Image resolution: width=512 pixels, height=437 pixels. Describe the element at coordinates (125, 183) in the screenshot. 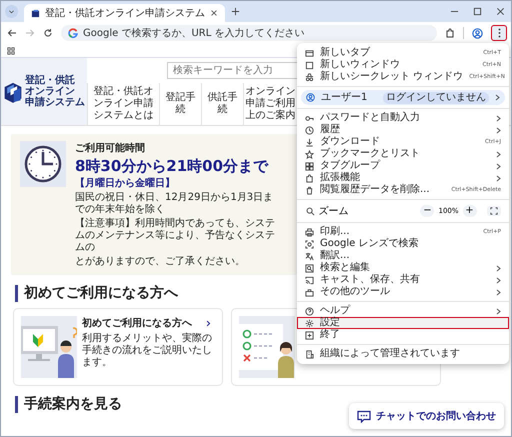

I see `weekday-note: 【月曜日から金曜日】` at that location.